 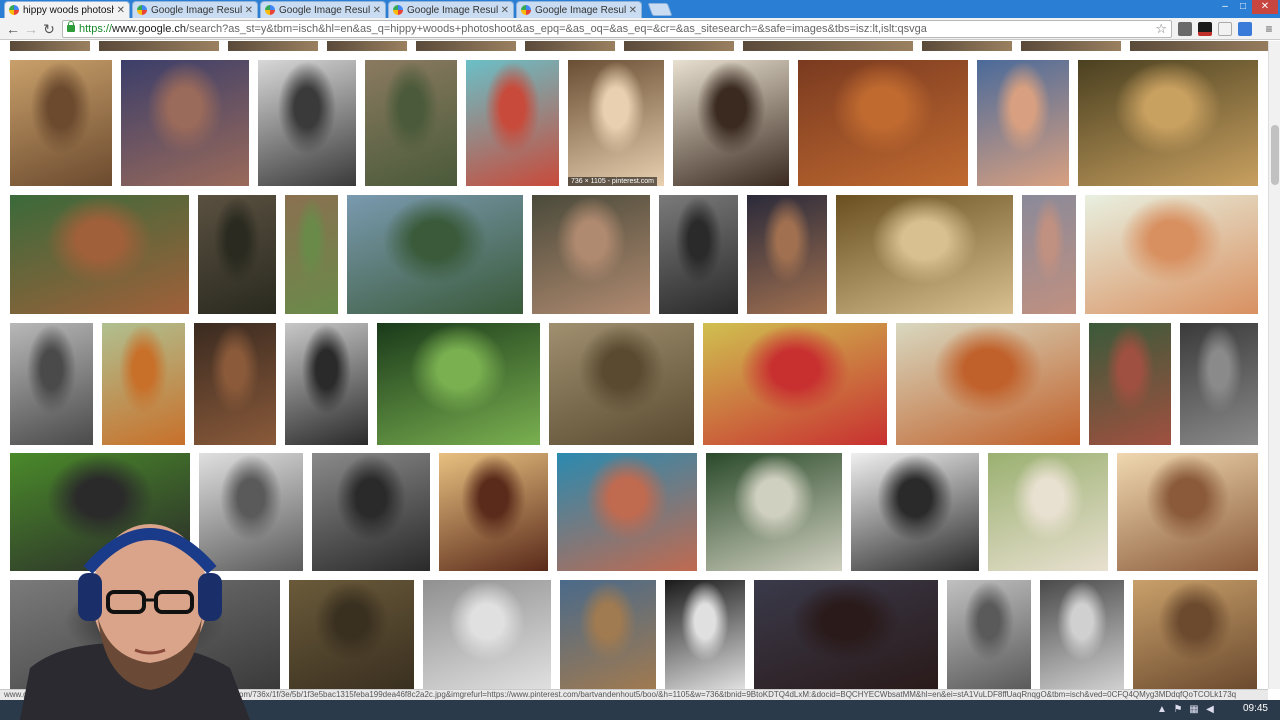 I want to click on tray-up-arrow-icon: ▲, so click(x=1162, y=710).